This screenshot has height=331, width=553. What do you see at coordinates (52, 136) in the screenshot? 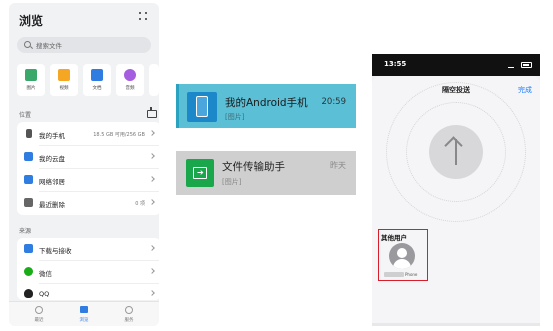
I see `row-label: 我的手机` at bounding box center [52, 136].